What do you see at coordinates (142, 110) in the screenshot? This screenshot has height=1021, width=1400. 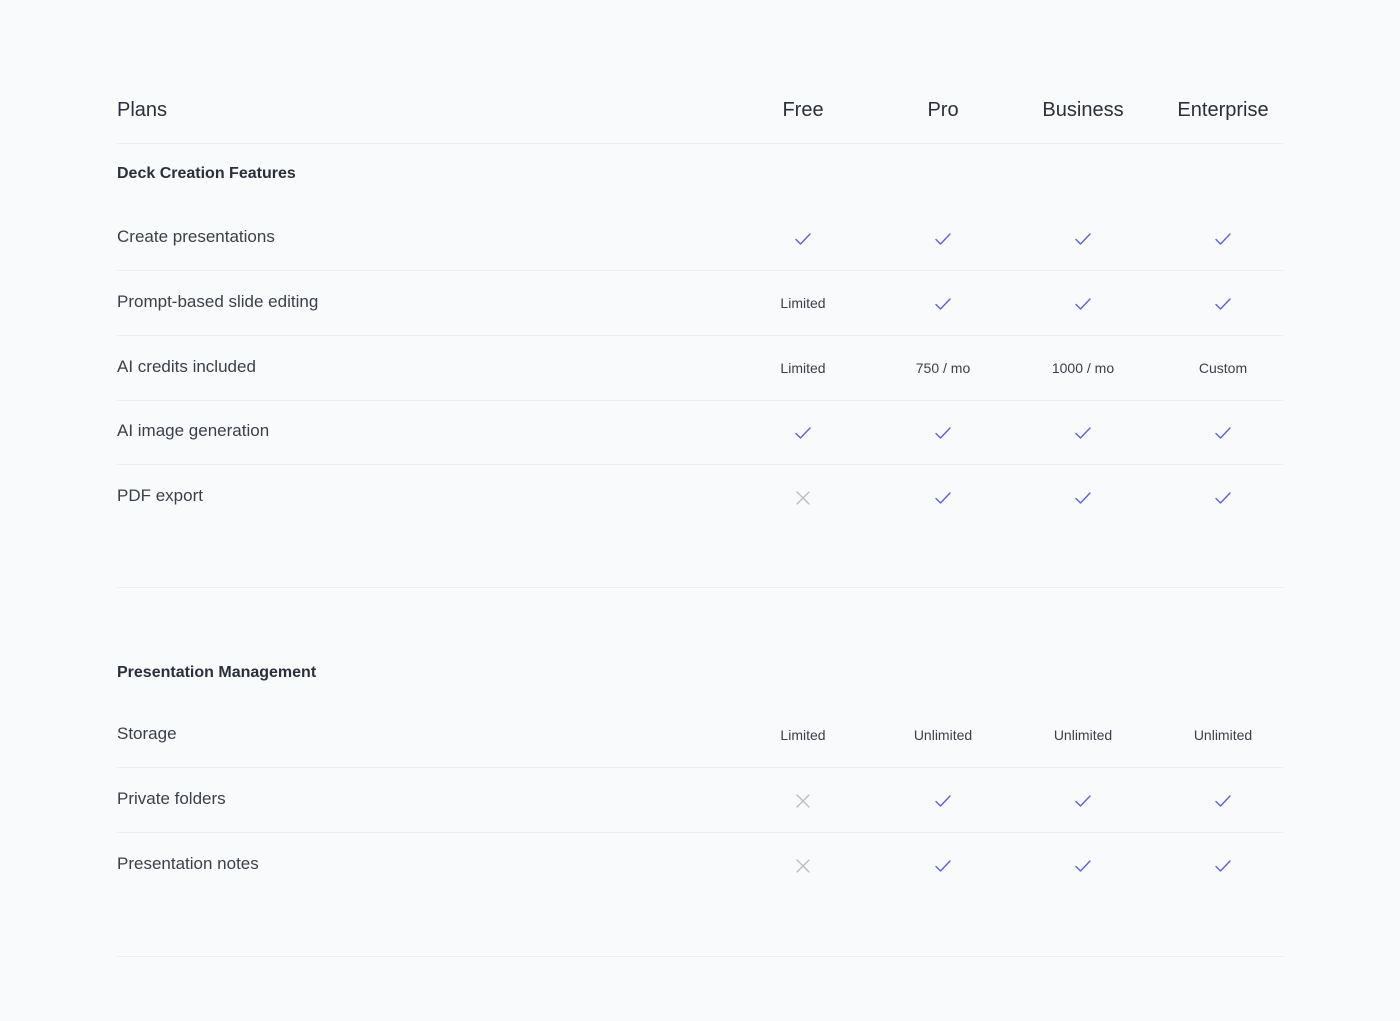 I see `plans-label: Plans` at bounding box center [142, 110].